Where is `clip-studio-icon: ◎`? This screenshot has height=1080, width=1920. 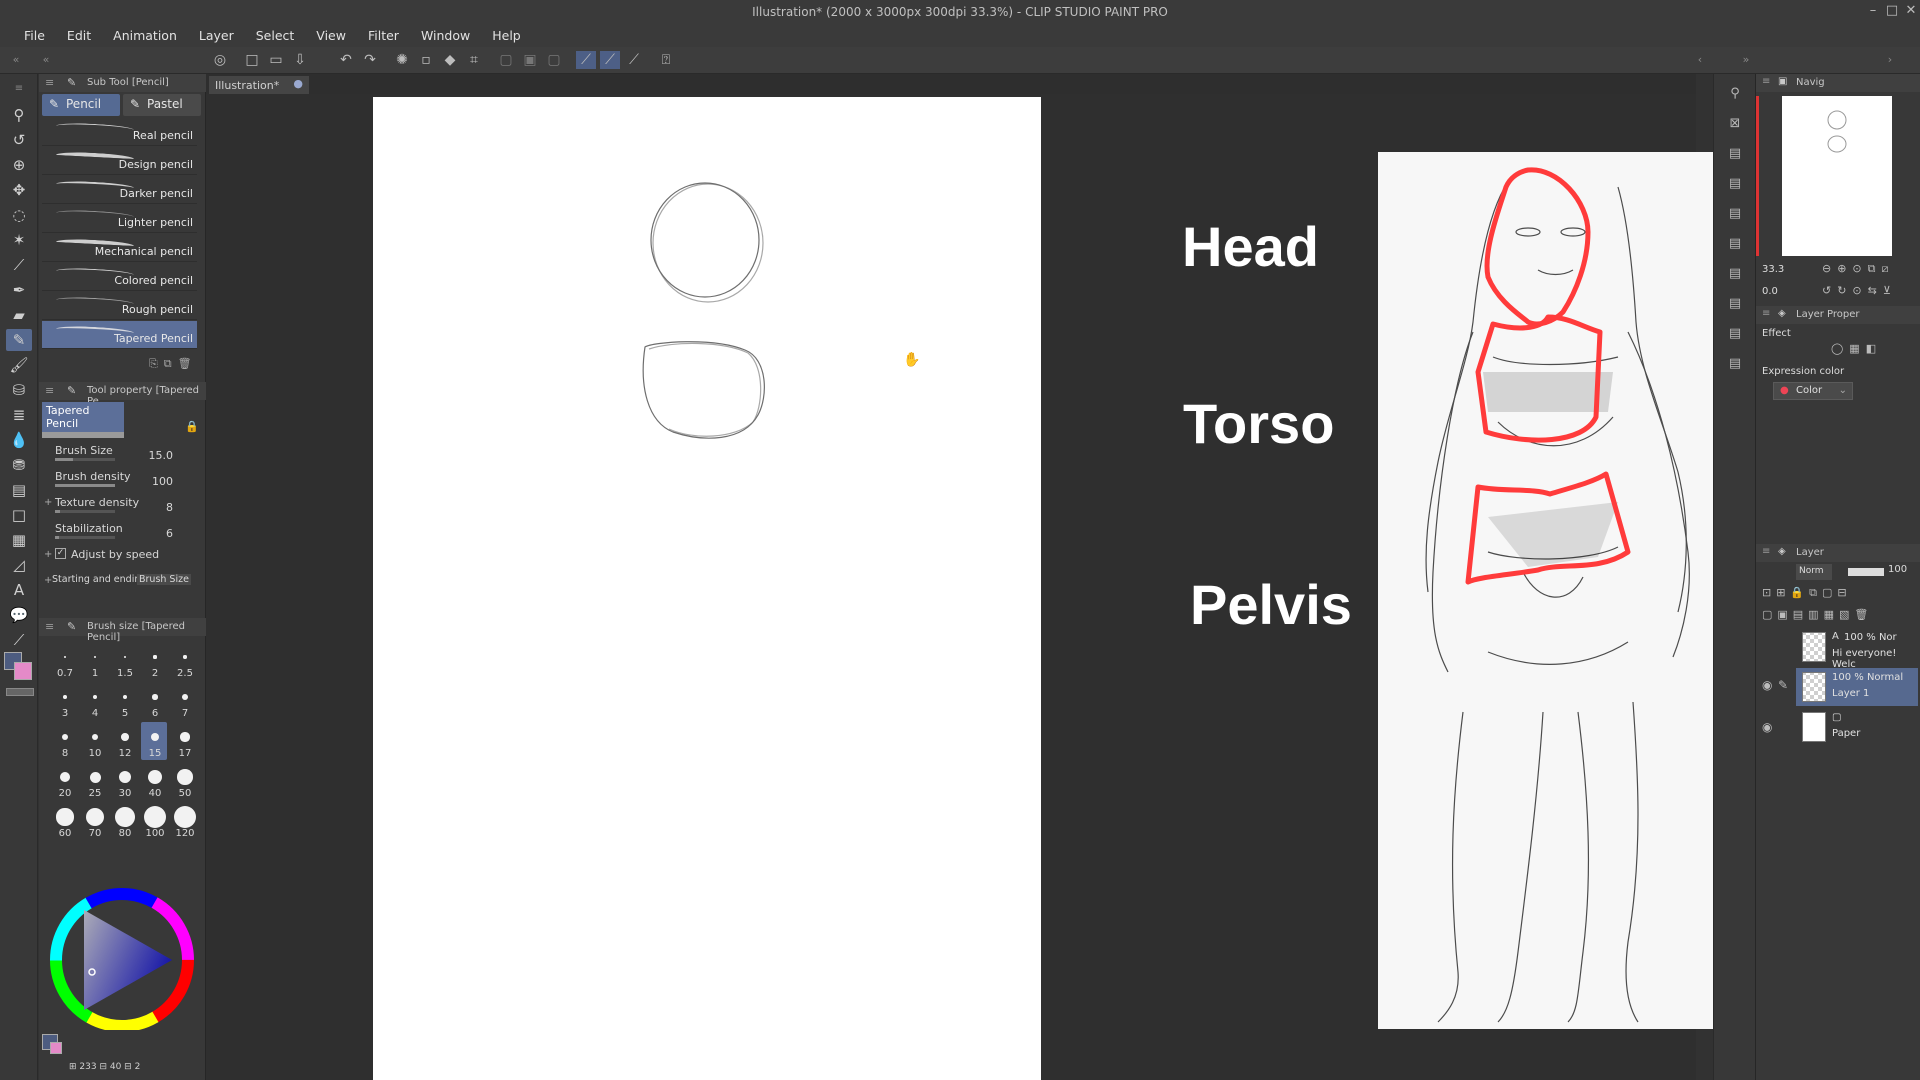 clip-studio-icon: ◎ is located at coordinates (220, 60).